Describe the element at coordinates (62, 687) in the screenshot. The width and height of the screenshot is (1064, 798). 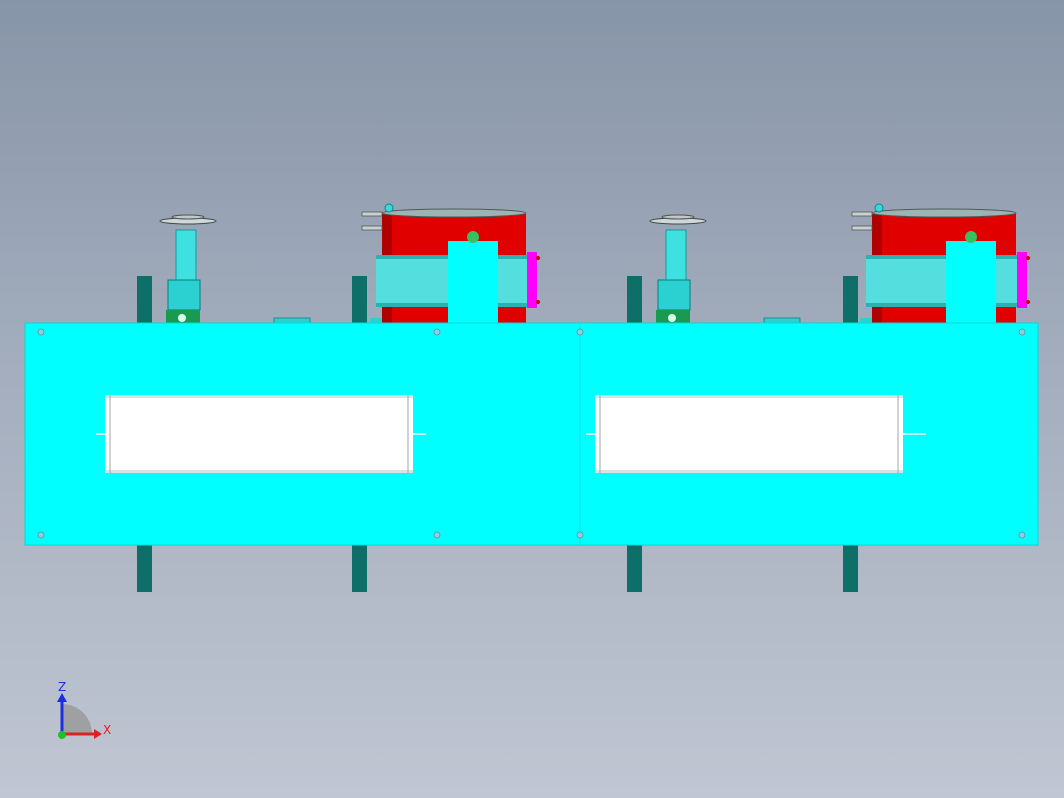
I see `z-axis-label: Z` at that location.